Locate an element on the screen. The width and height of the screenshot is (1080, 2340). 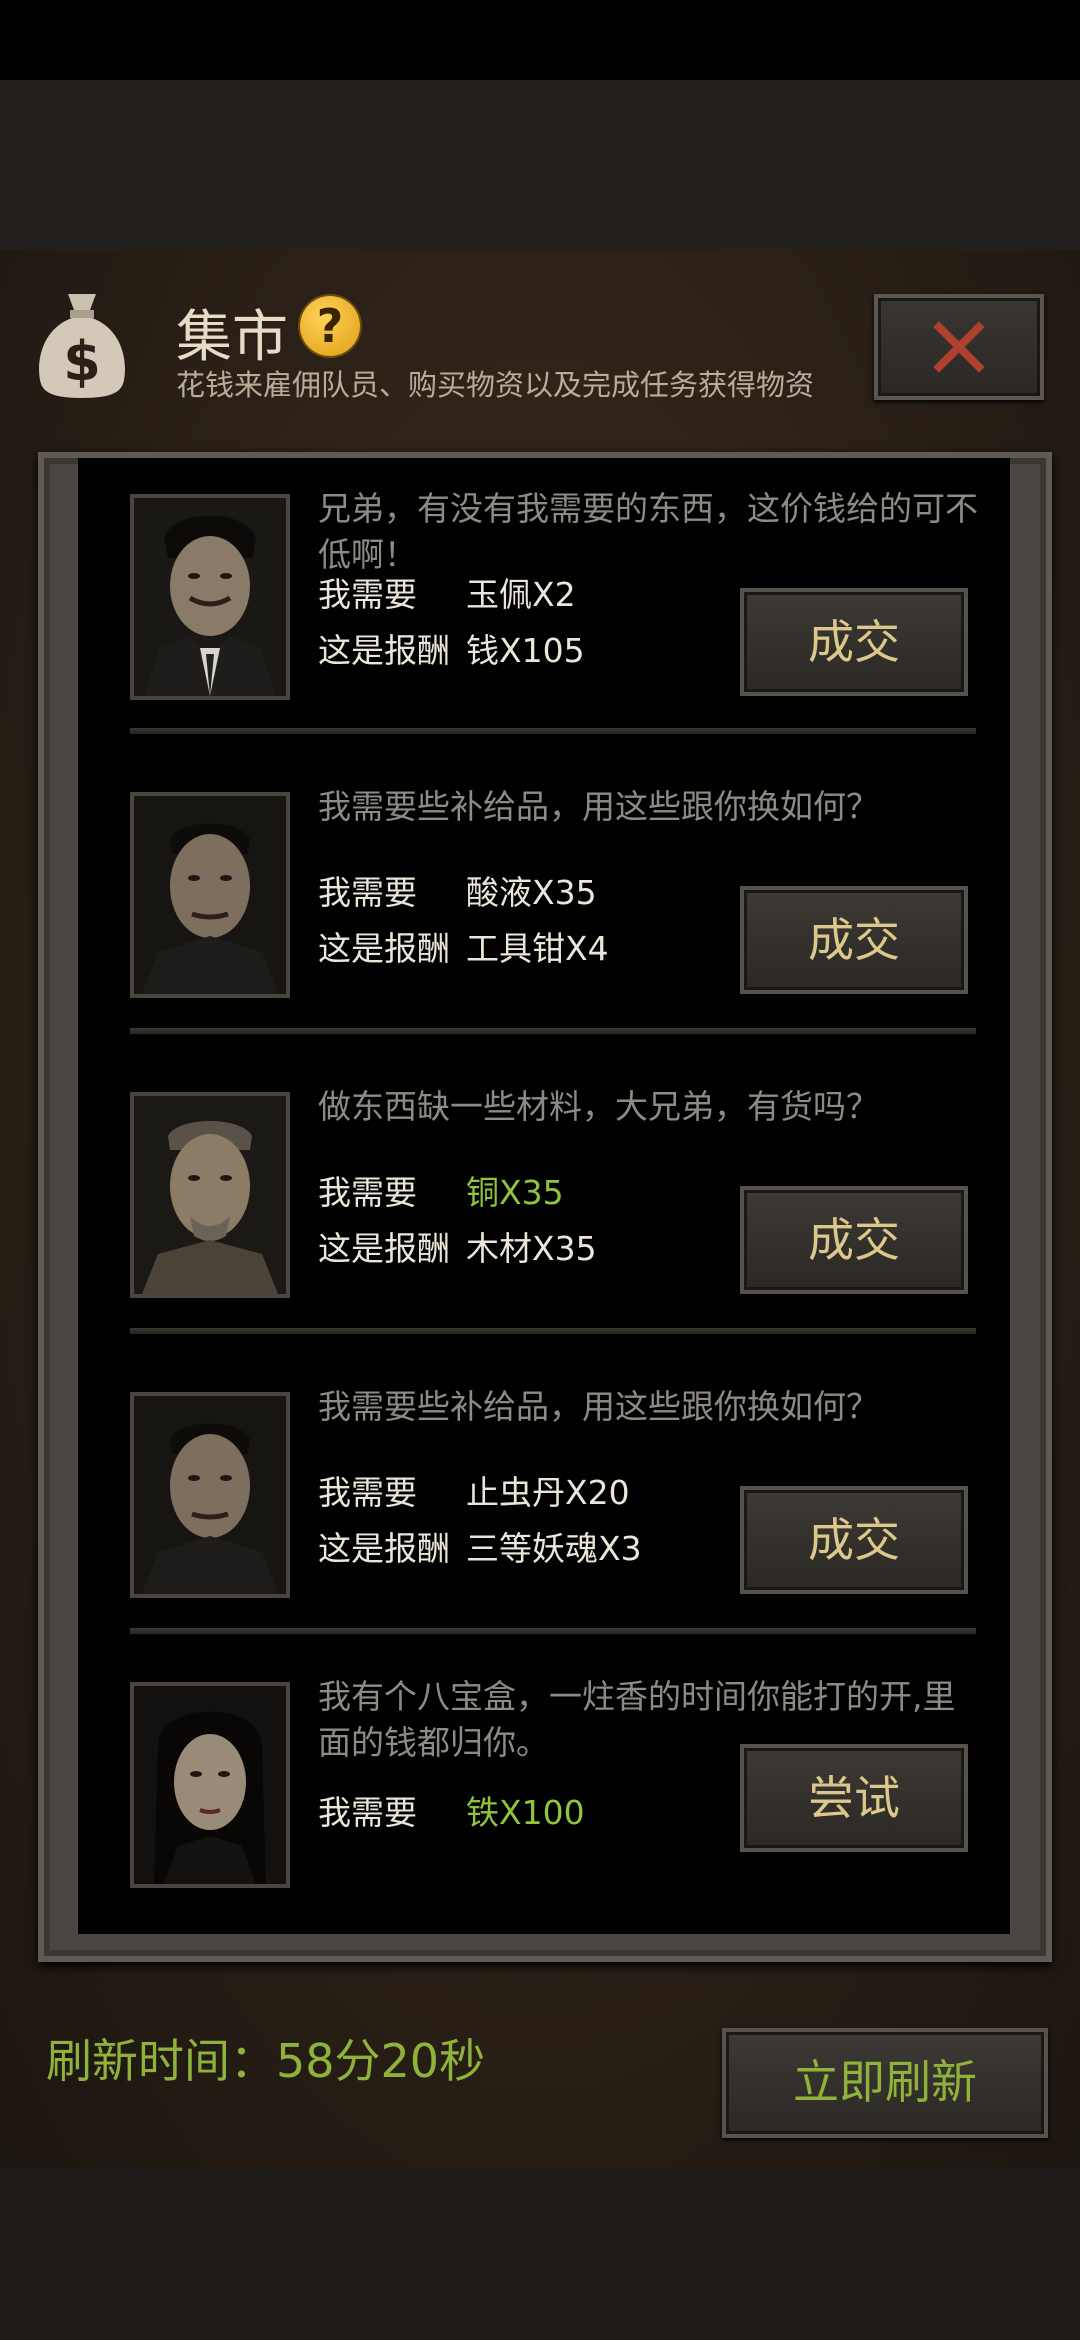
reward-value: 三等妖魂X3 is located at coordinates (554, 1548).